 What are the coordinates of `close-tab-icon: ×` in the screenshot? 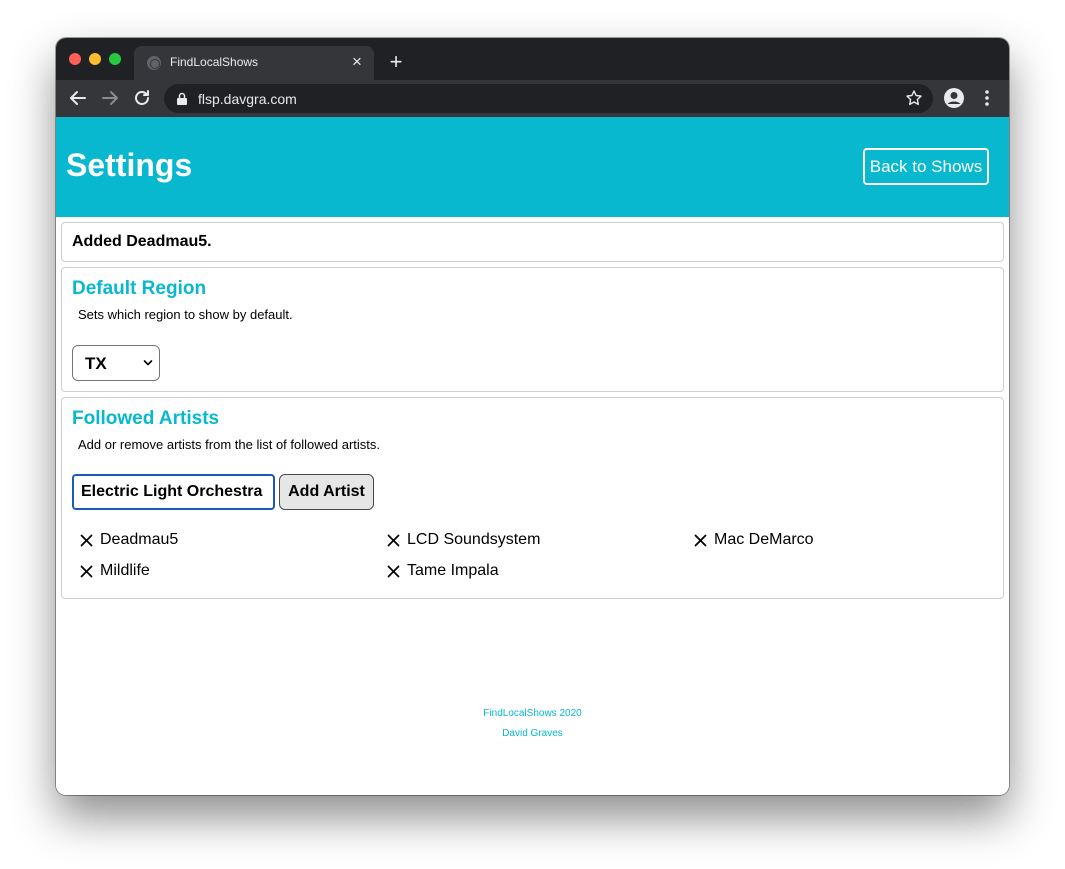 It's located at (357, 62).